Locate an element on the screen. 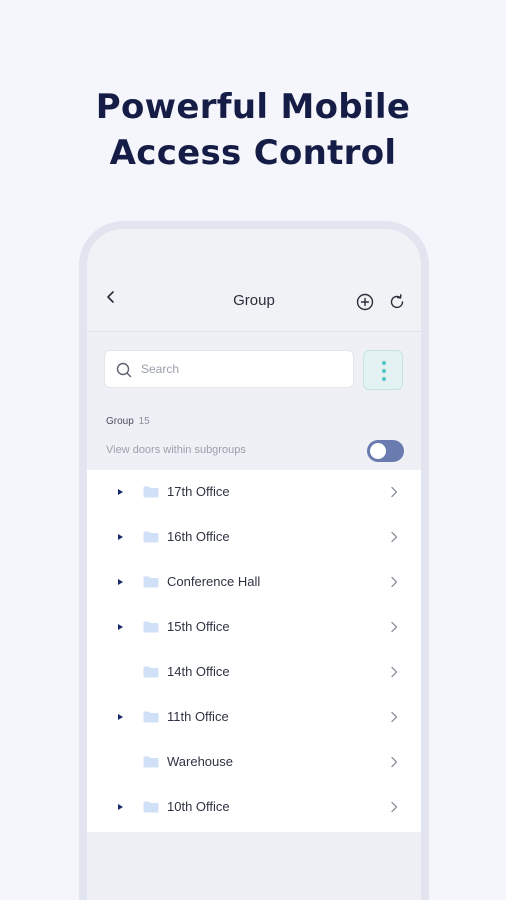 The image size is (506, 900). list-item: Conference Hall is located at coordinates (254, 582).